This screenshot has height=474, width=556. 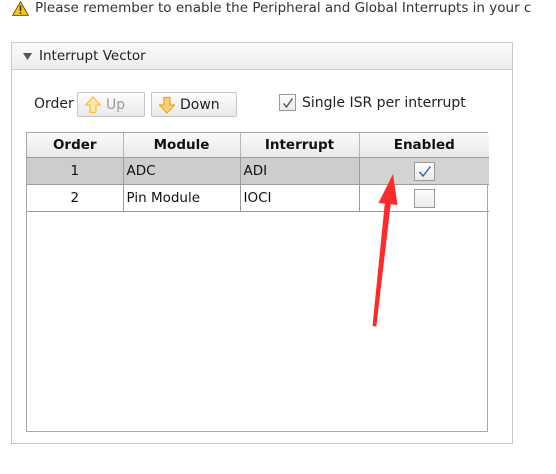 I want to click on cell-order: 1, so click(x=75, y=171).